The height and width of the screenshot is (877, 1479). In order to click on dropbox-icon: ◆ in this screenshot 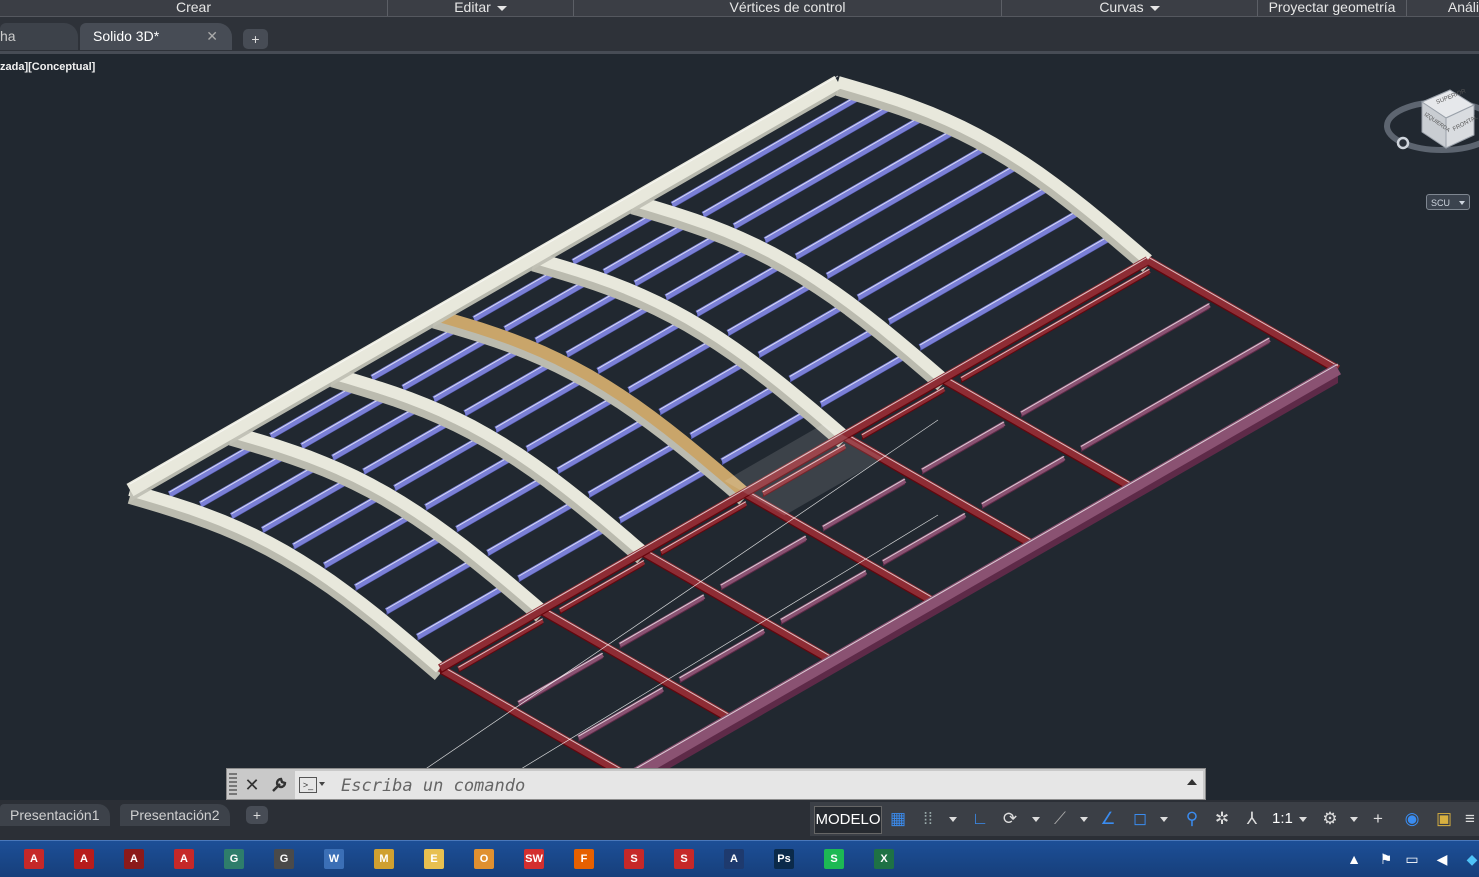, I will do `click(1470, 859)`.